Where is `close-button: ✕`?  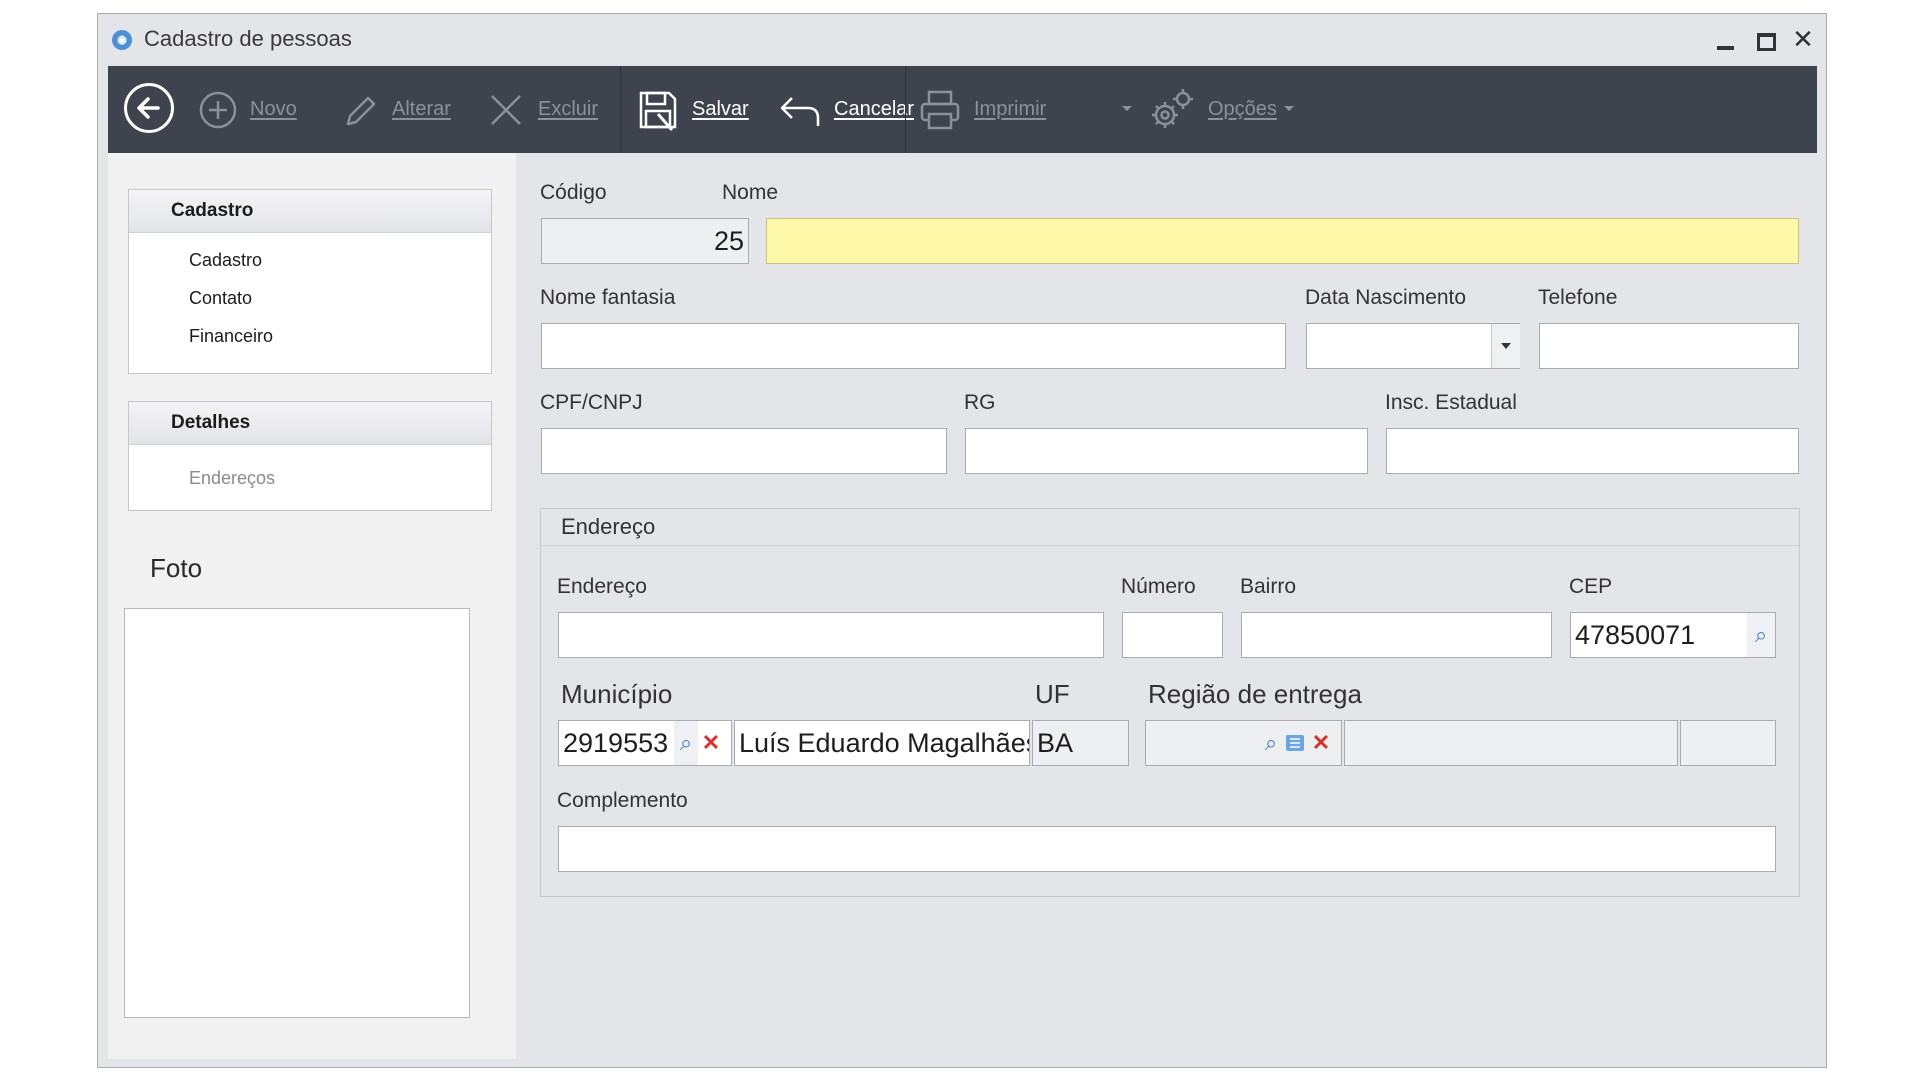 close-button: ✕ is located at coordinates (1803, 39).